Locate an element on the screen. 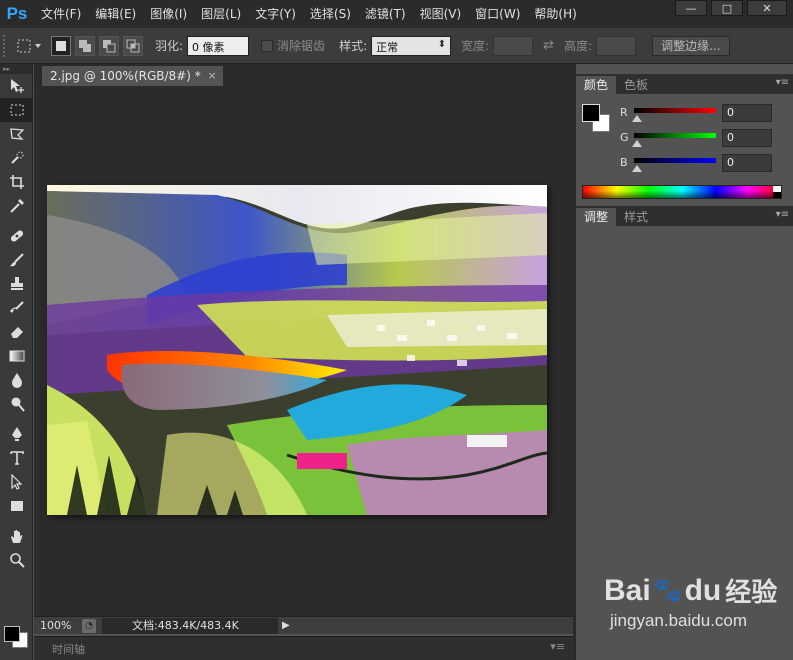 The height and width of the screenshot is (660, 793). document-tab-bar: 2.jpg @ 100%(RGB/8#) * × is located at coordinates (303, 75).